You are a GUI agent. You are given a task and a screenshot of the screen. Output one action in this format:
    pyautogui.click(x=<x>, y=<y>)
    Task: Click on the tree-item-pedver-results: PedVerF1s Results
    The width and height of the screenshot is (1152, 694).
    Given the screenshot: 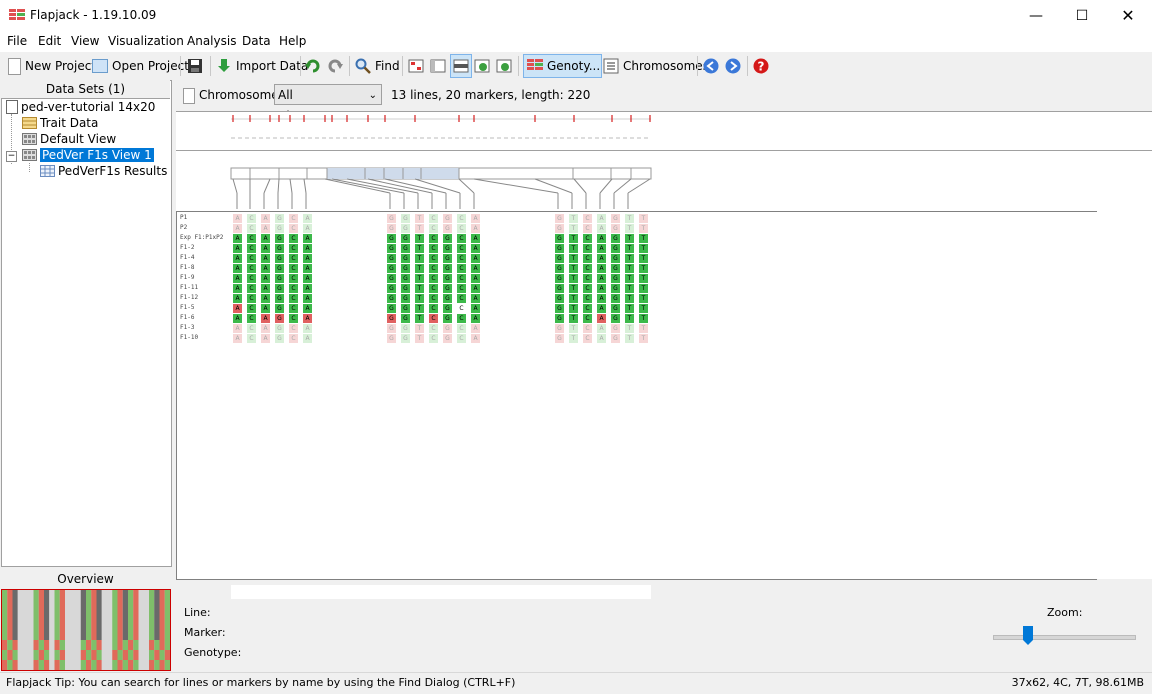 What is the action you would take?
    pyautogui.click(x=103, y=171)
    